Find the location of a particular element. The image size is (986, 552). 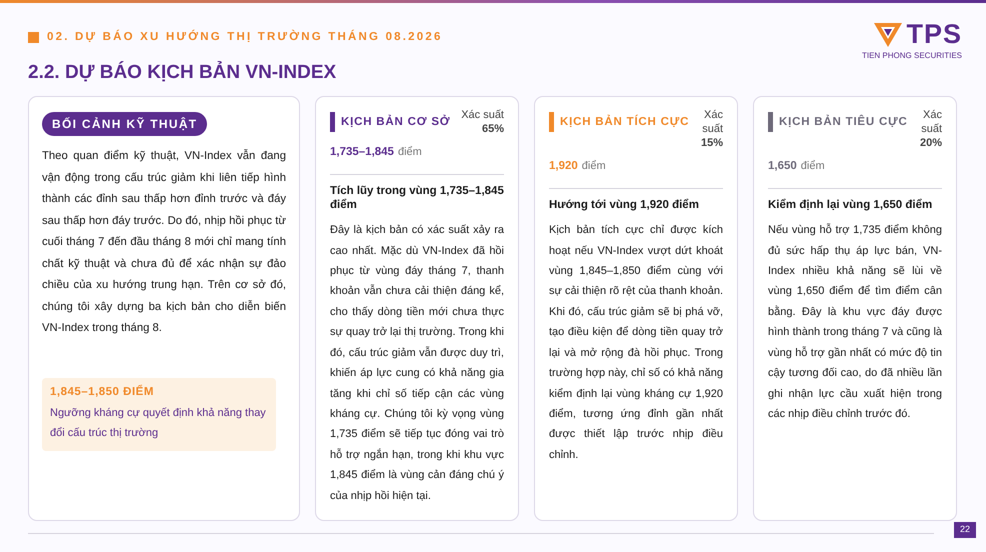

section-marker-icon is located at coordinates (33, 38).